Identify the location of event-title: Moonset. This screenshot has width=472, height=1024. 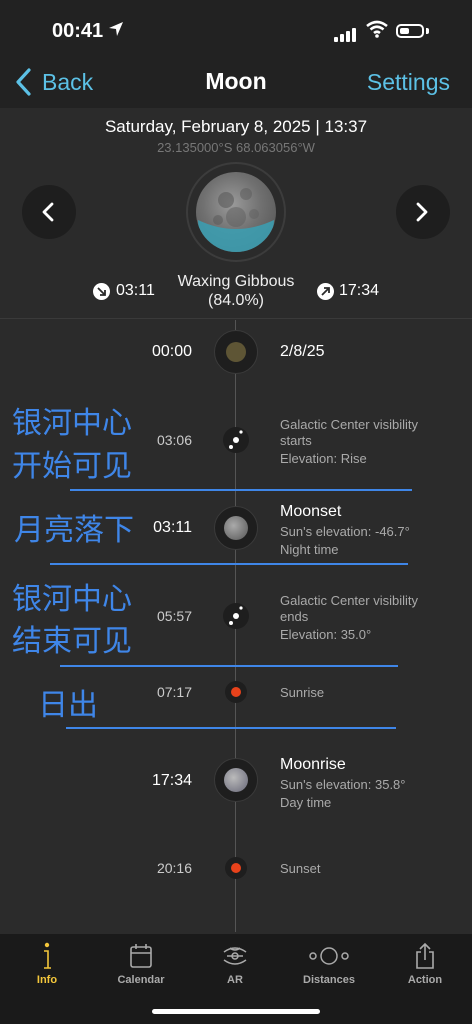
(311, 511).